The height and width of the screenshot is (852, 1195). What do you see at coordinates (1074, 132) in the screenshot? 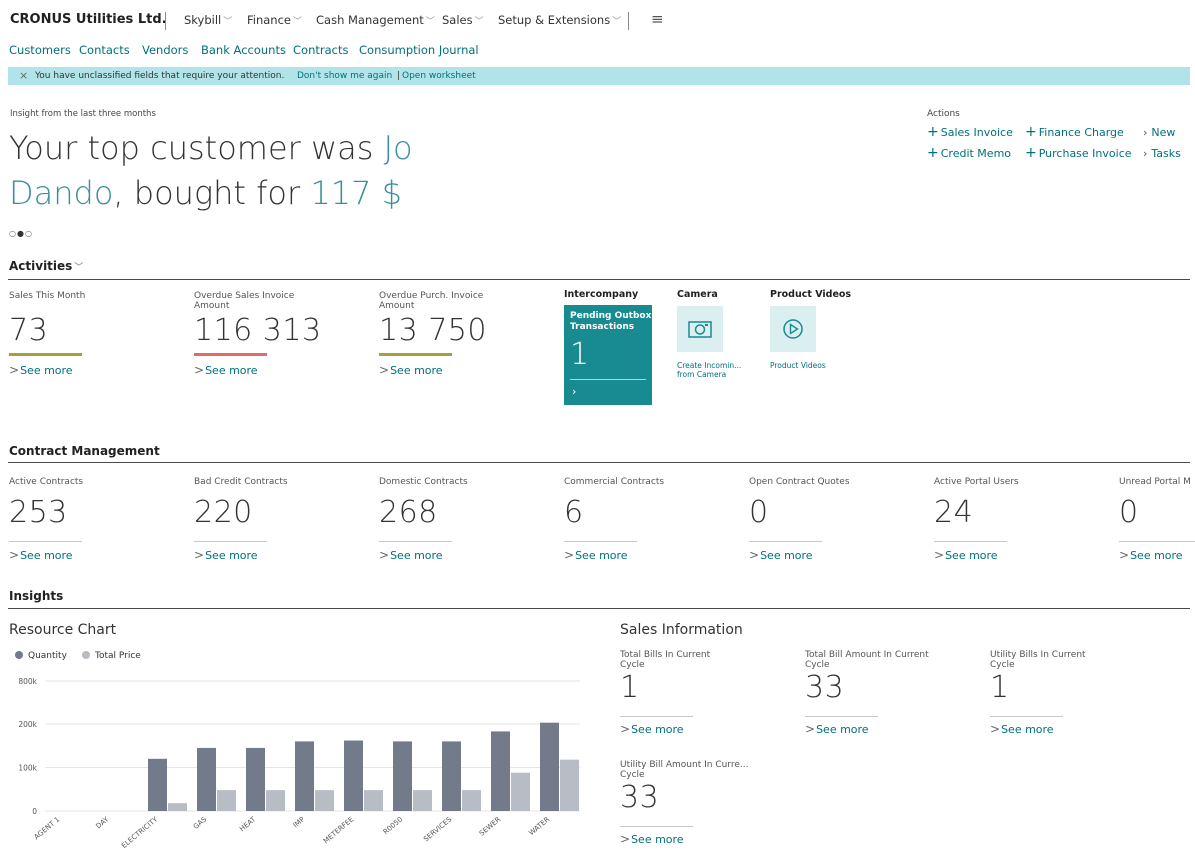
I see `action-finance-charge: + Finance Charge` at bounding box center [1074, 132].